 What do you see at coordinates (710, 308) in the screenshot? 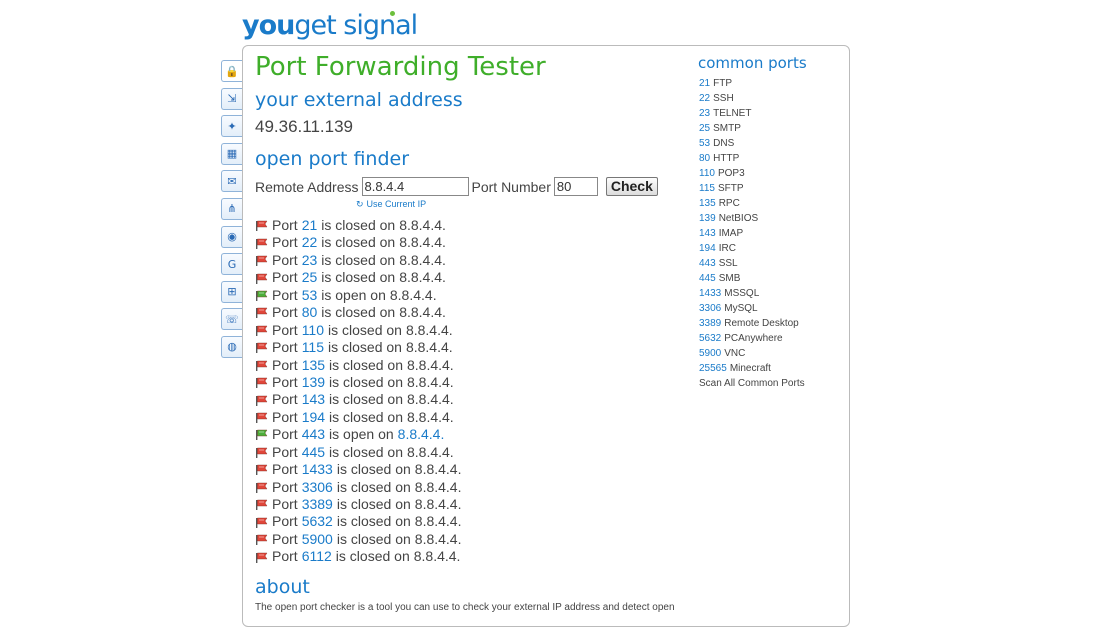
I see `common-port-number: 3306` at bounding box center [710, 308].